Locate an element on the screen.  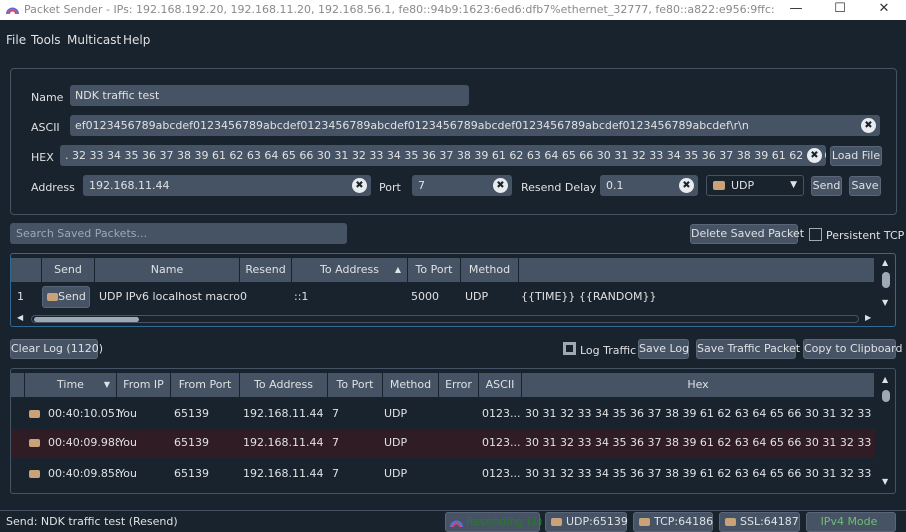
resending-label: Resending (1) is located at coordinates (504, 521).